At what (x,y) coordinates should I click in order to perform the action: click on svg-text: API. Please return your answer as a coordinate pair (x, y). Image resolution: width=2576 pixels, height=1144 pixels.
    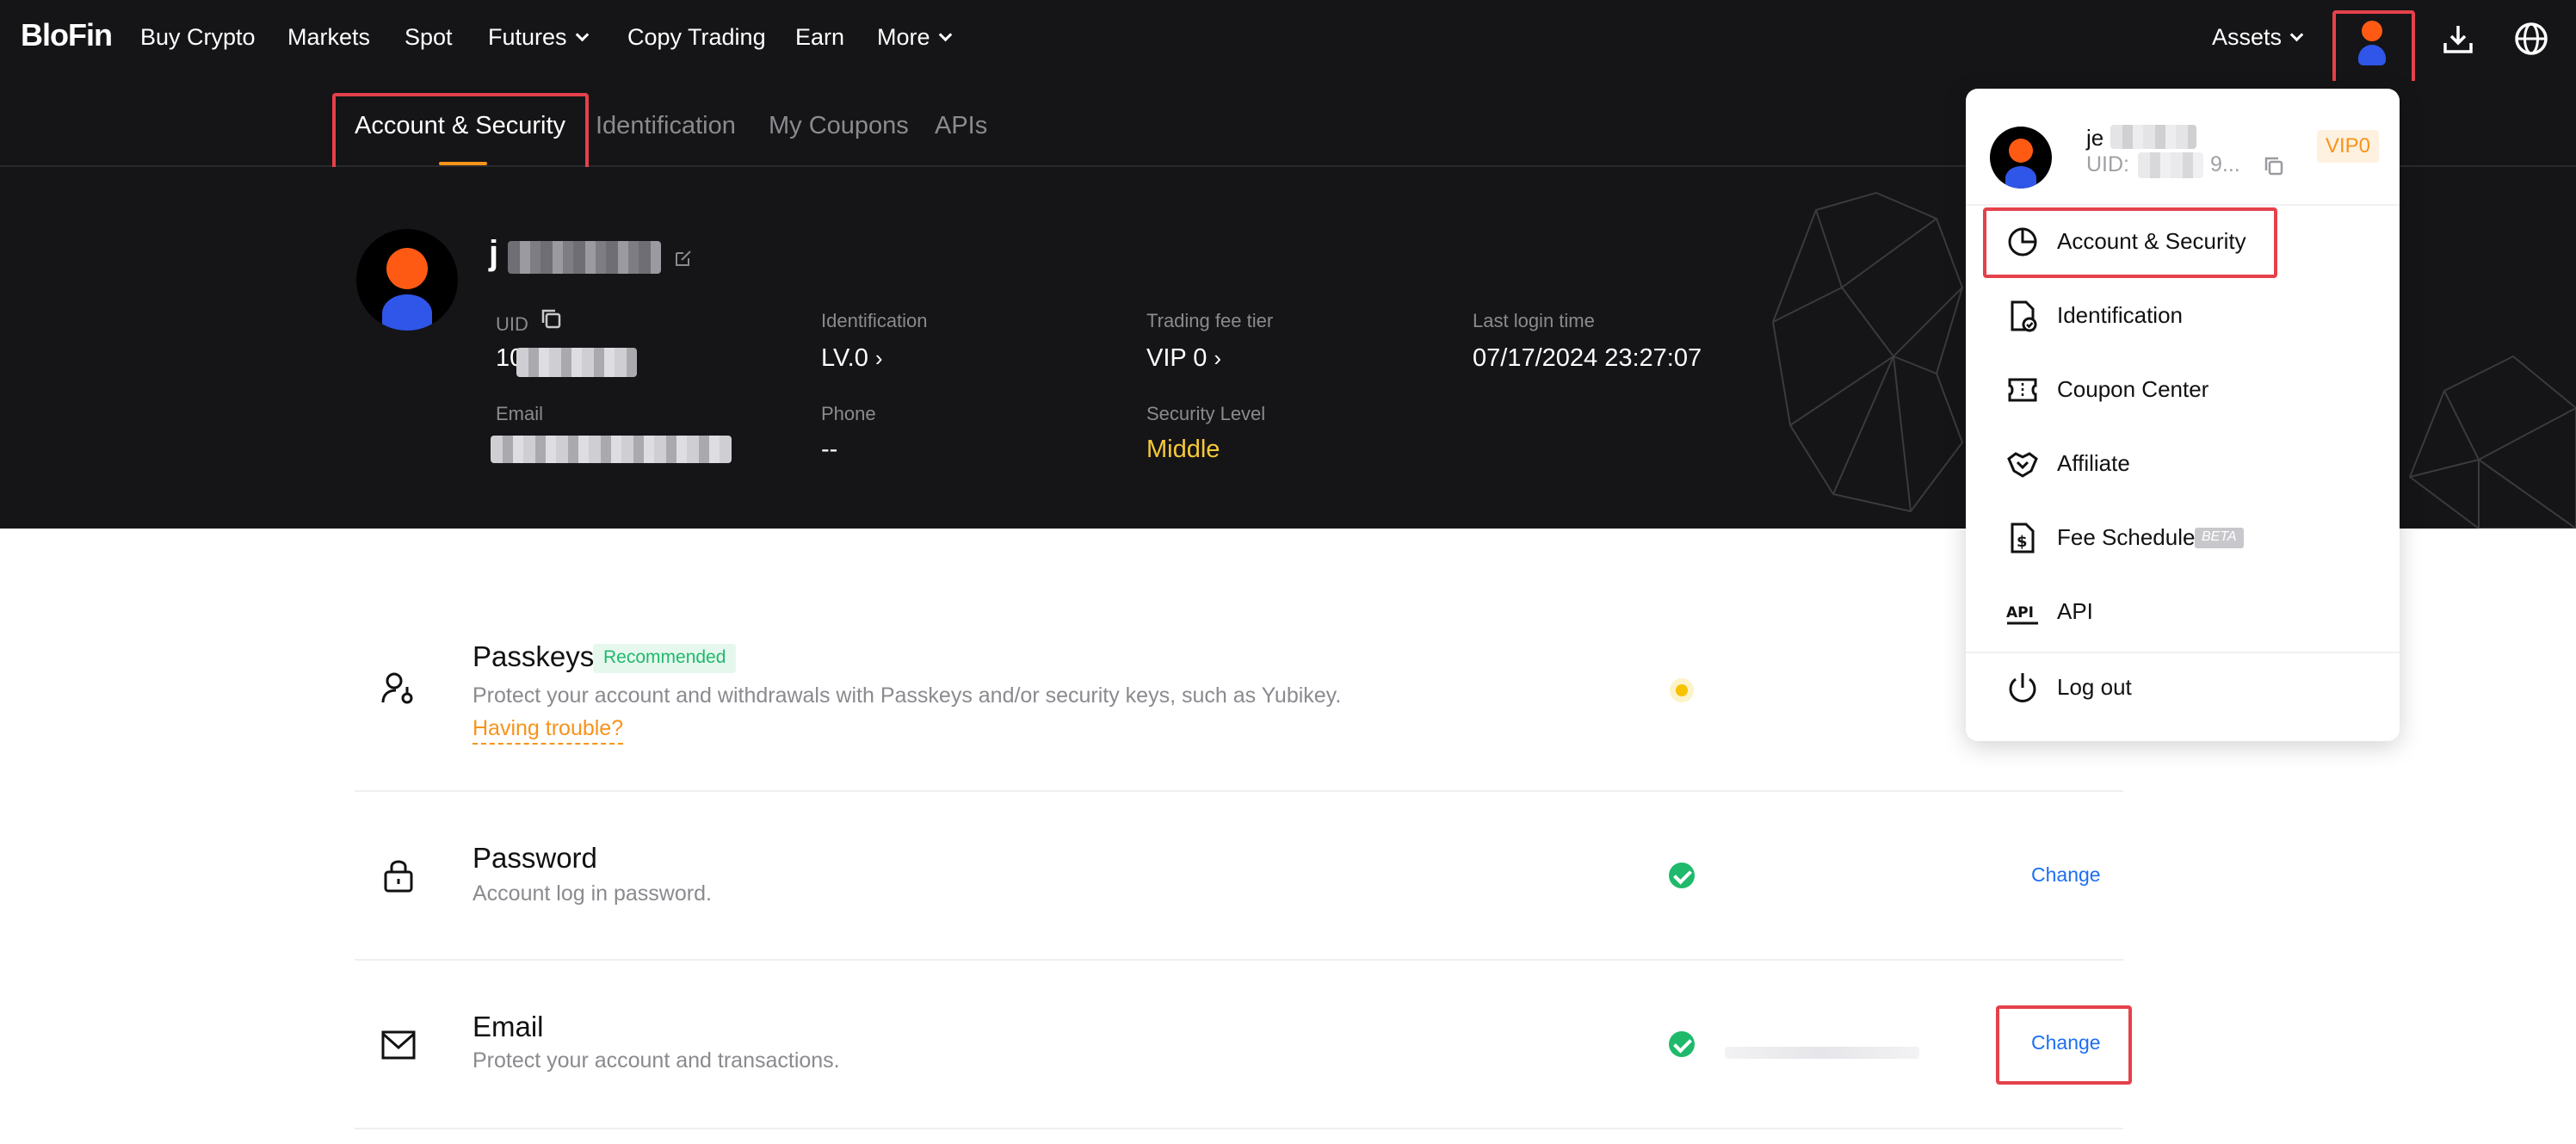
    Looking at the image, I should click on (2020, 612).